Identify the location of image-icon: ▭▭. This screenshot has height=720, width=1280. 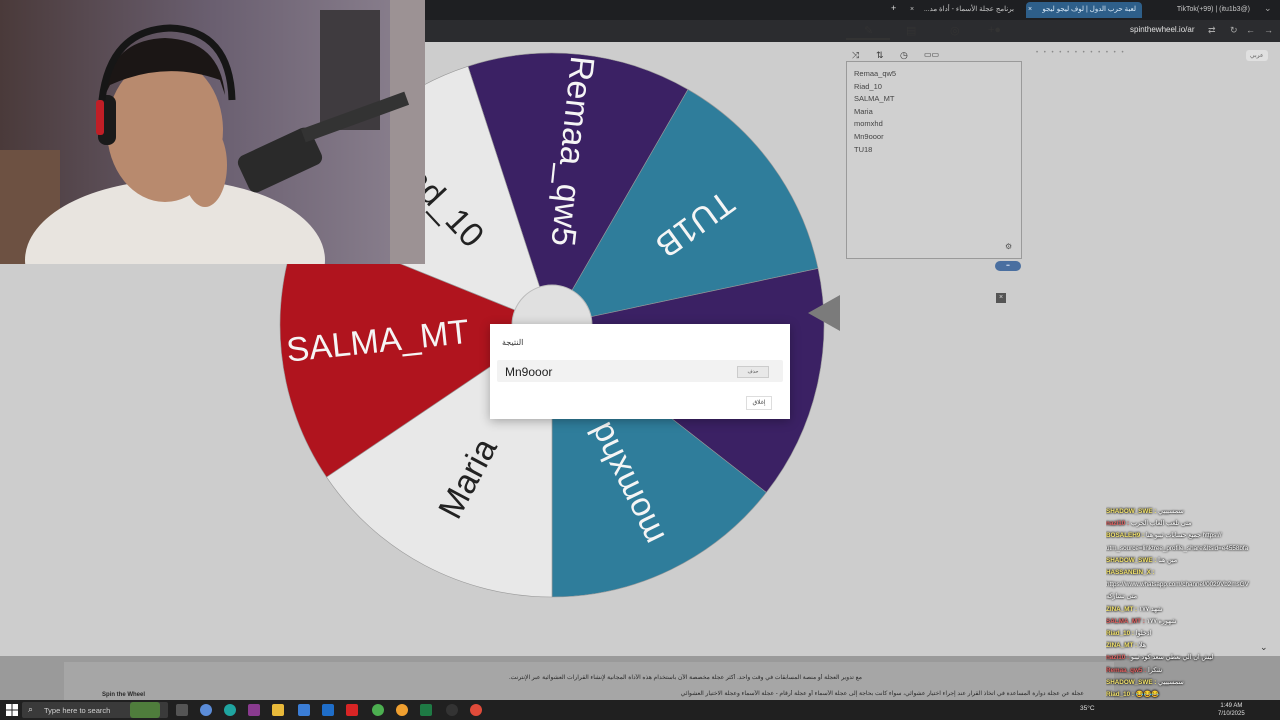
(931, 54).